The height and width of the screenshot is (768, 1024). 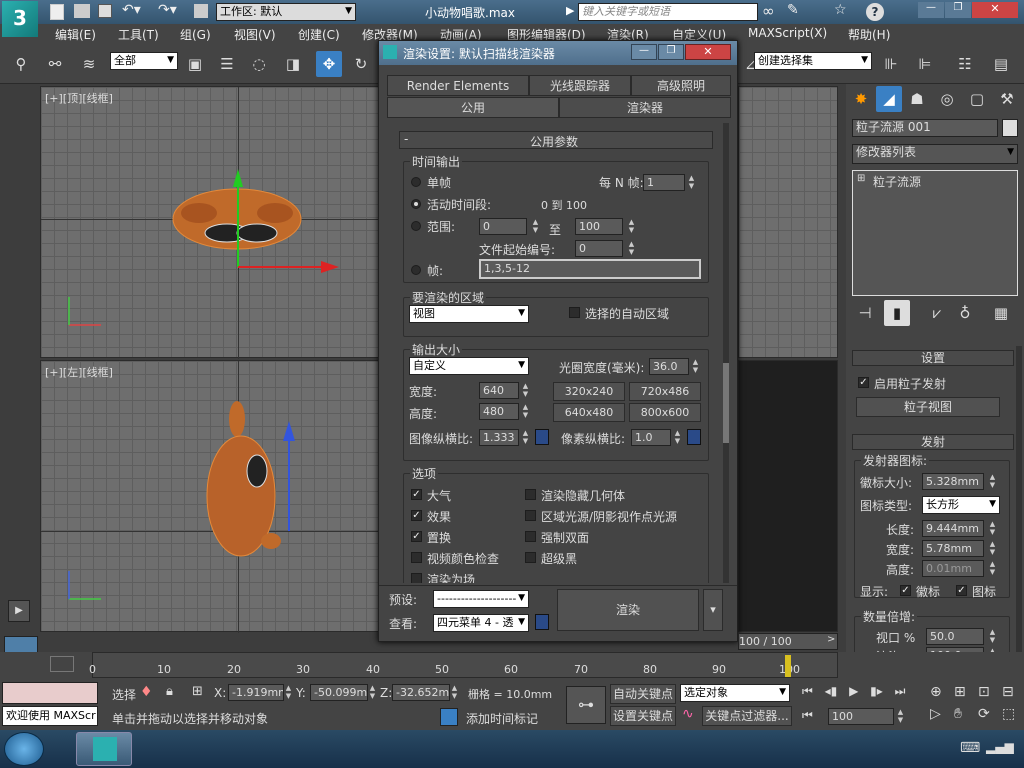 I want to click on undo-icon: ↶▾, so click(x=131, y=10).